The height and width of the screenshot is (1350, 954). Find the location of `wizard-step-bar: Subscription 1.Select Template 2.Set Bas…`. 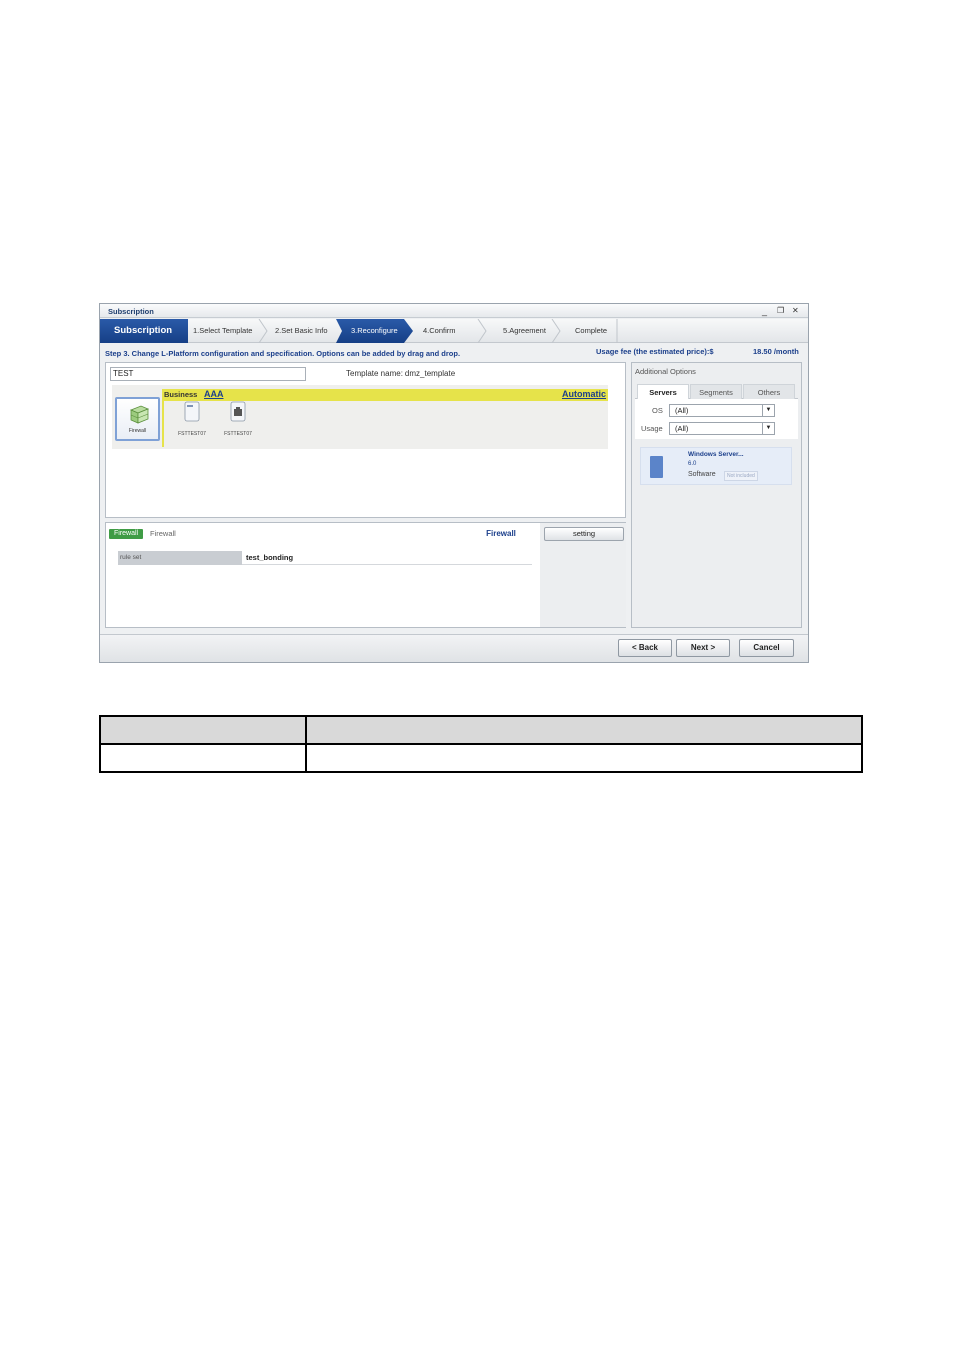

wizard-step-bar: Subscription 1.Select Template 2.Set Bas… is located at coordinates (454, 331).